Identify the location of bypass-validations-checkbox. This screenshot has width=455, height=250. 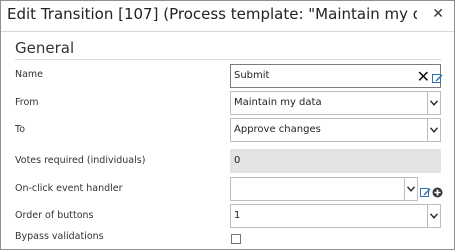
(236, 239).